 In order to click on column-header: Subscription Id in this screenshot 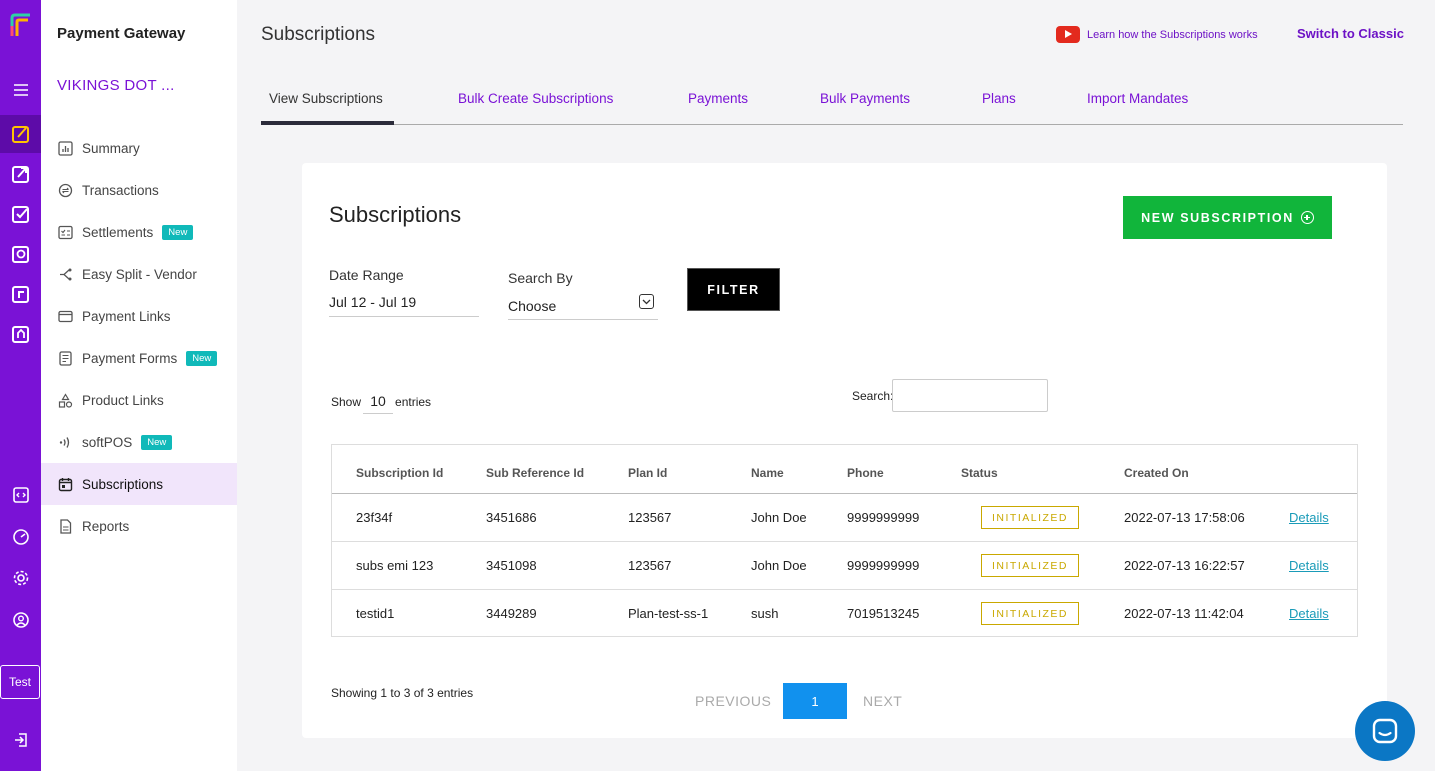, I will do `click(399, 473)`.